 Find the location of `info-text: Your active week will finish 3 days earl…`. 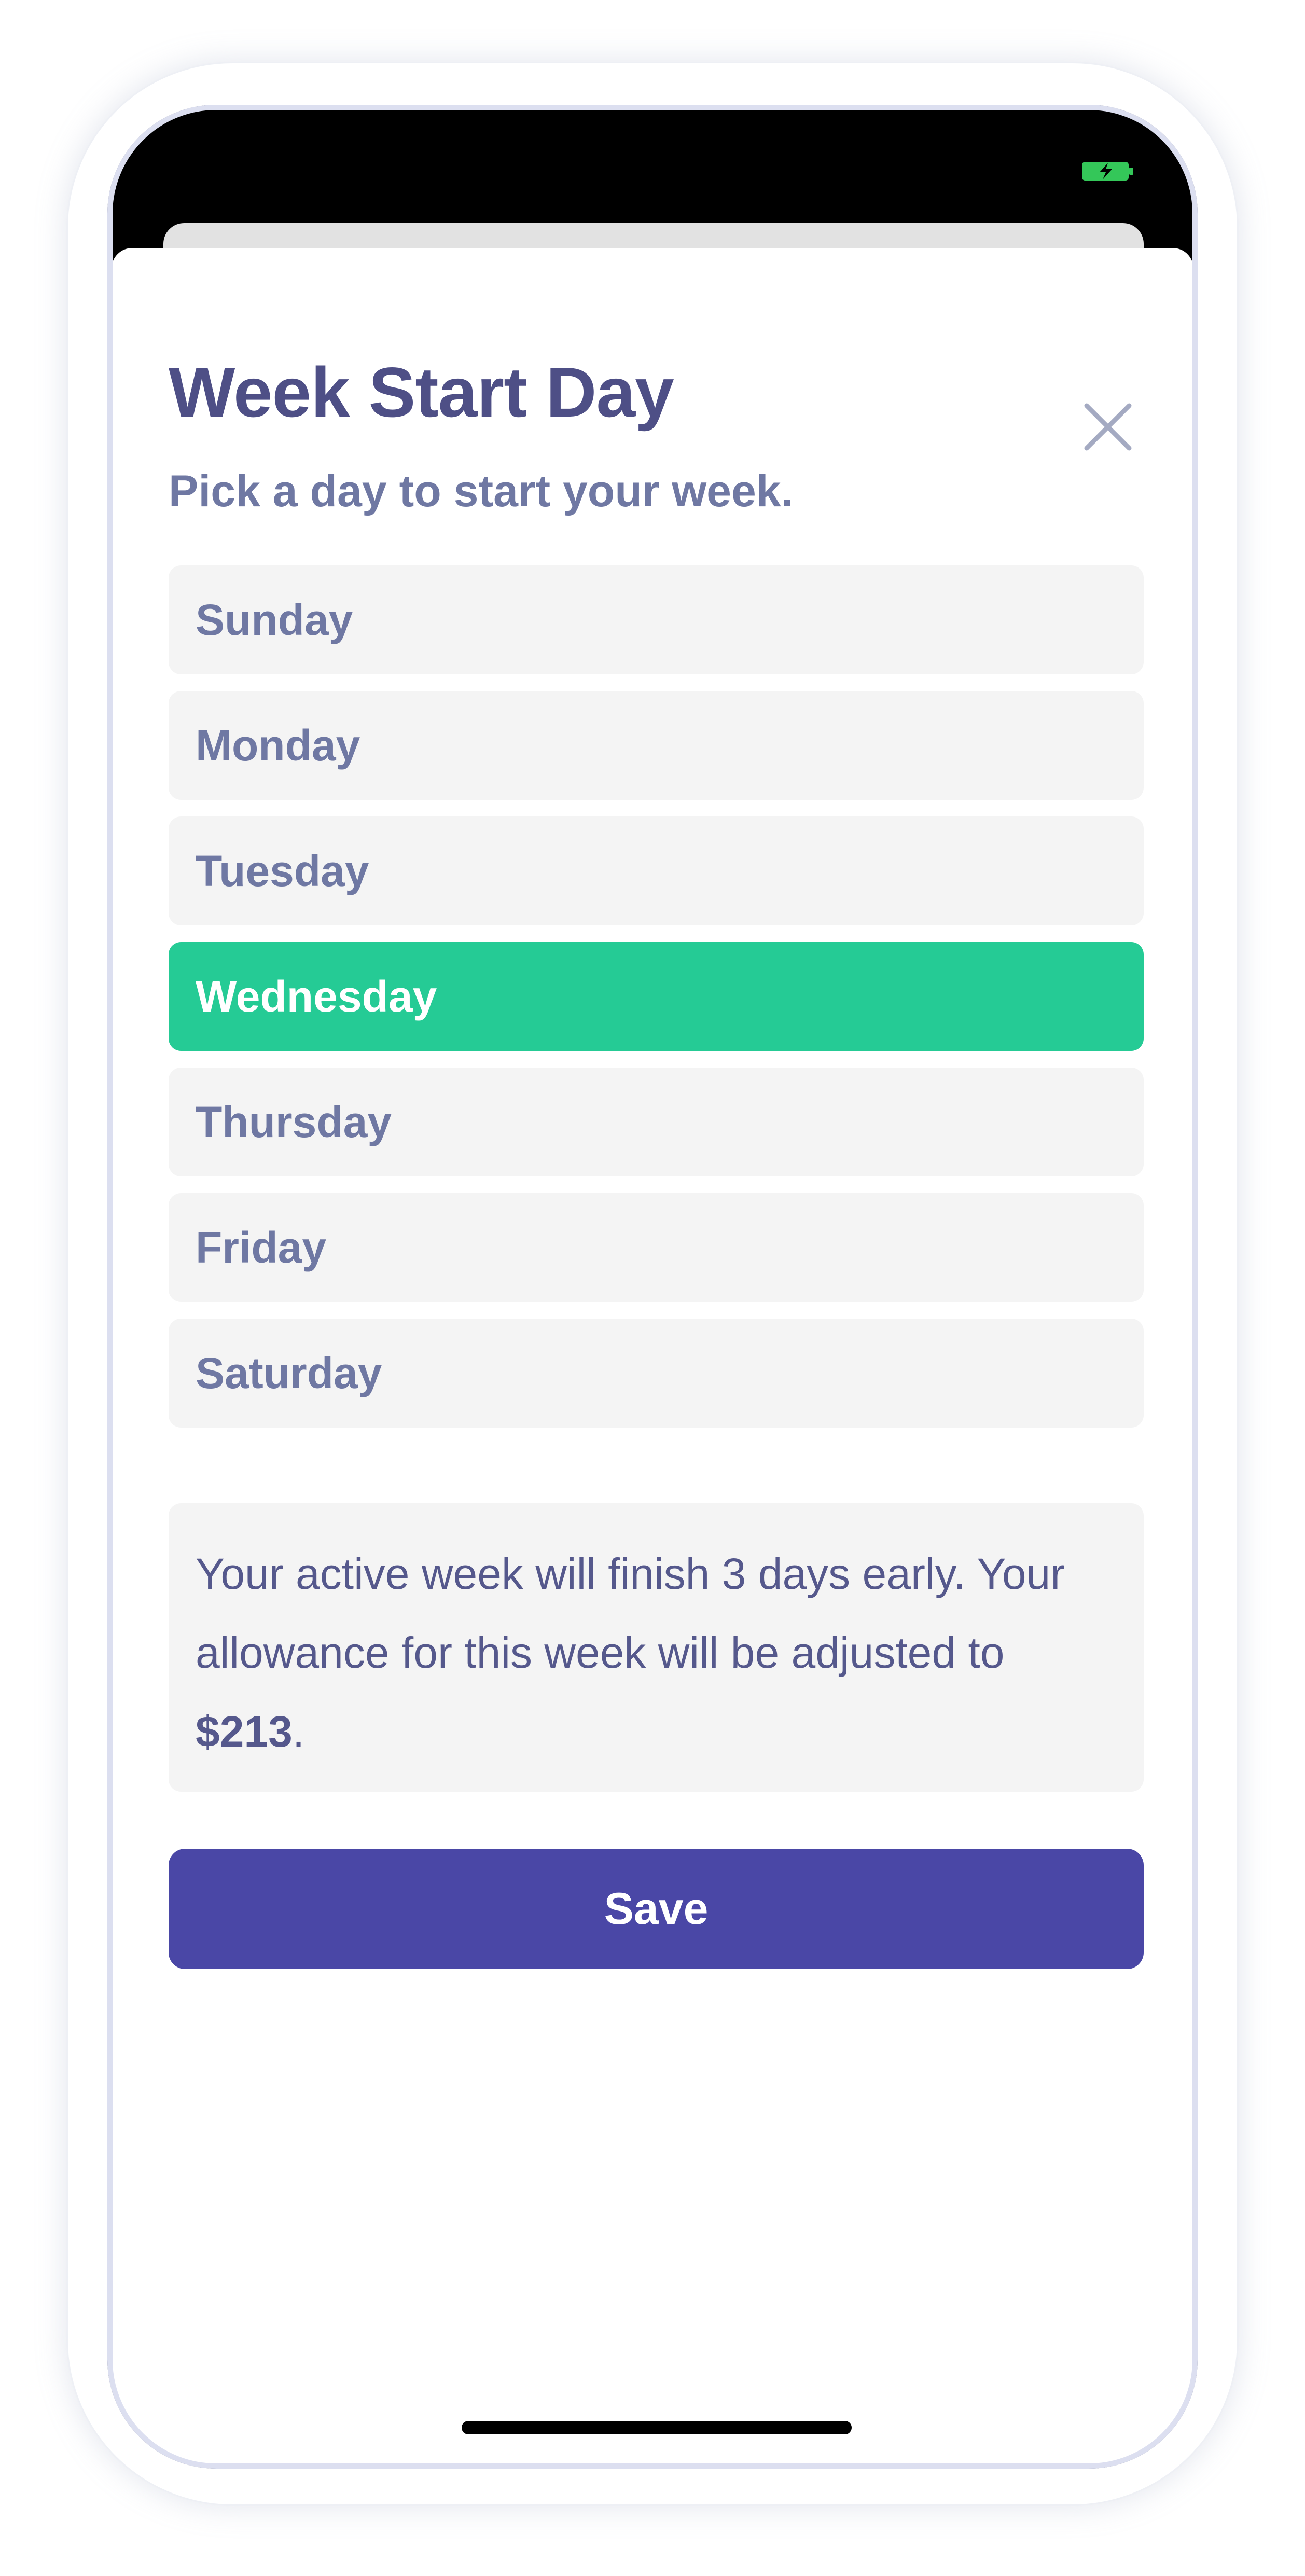

info-text: Your active week will finish 3 days earl… is located at coordinates (630, 1613).